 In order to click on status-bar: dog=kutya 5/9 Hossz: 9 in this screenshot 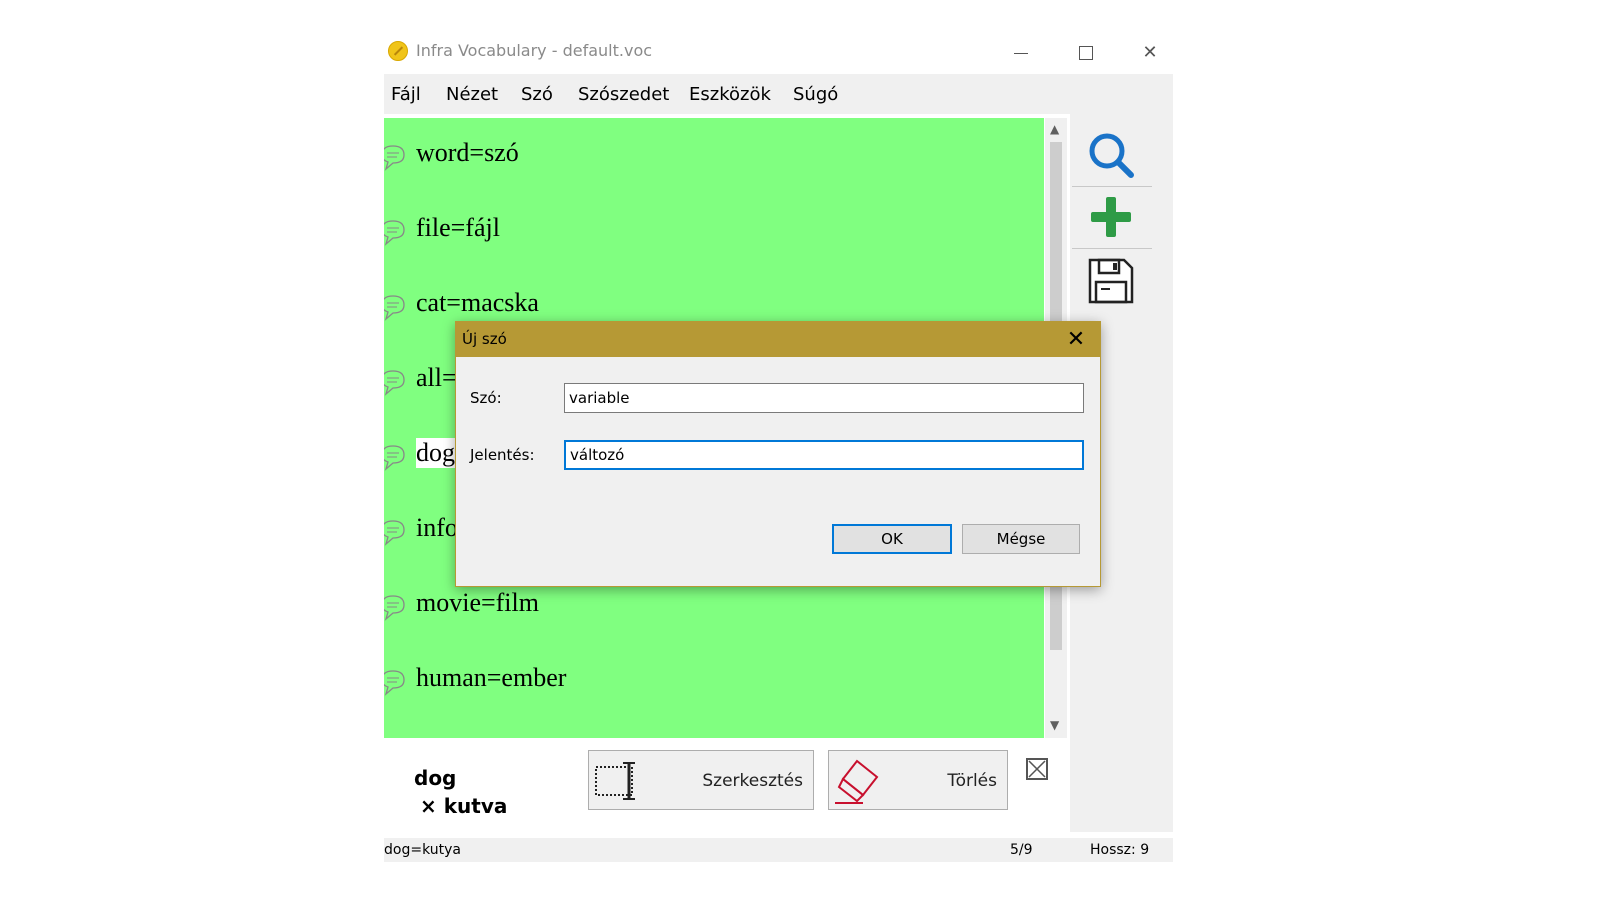, I will do `click(778, 850)`.